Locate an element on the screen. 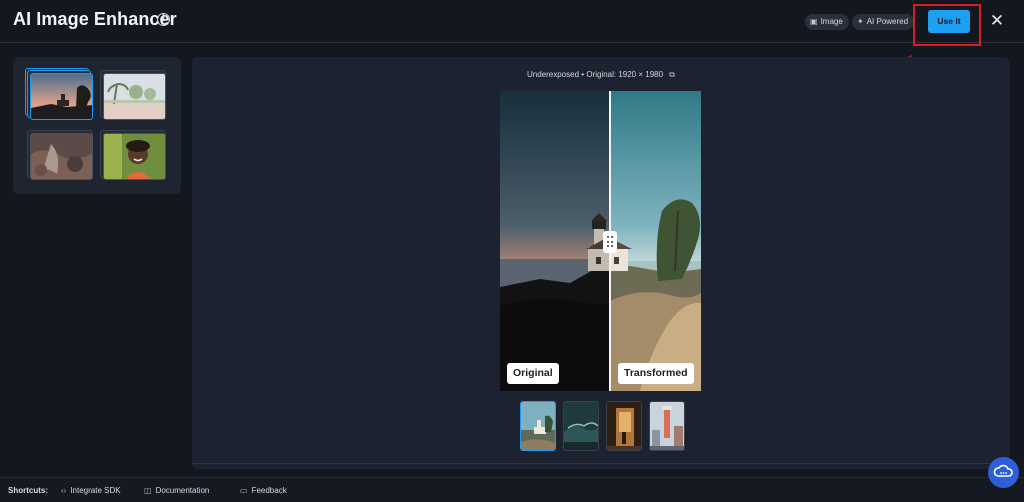  gallery-thumb-rocks is located at coordinates (60, 155).